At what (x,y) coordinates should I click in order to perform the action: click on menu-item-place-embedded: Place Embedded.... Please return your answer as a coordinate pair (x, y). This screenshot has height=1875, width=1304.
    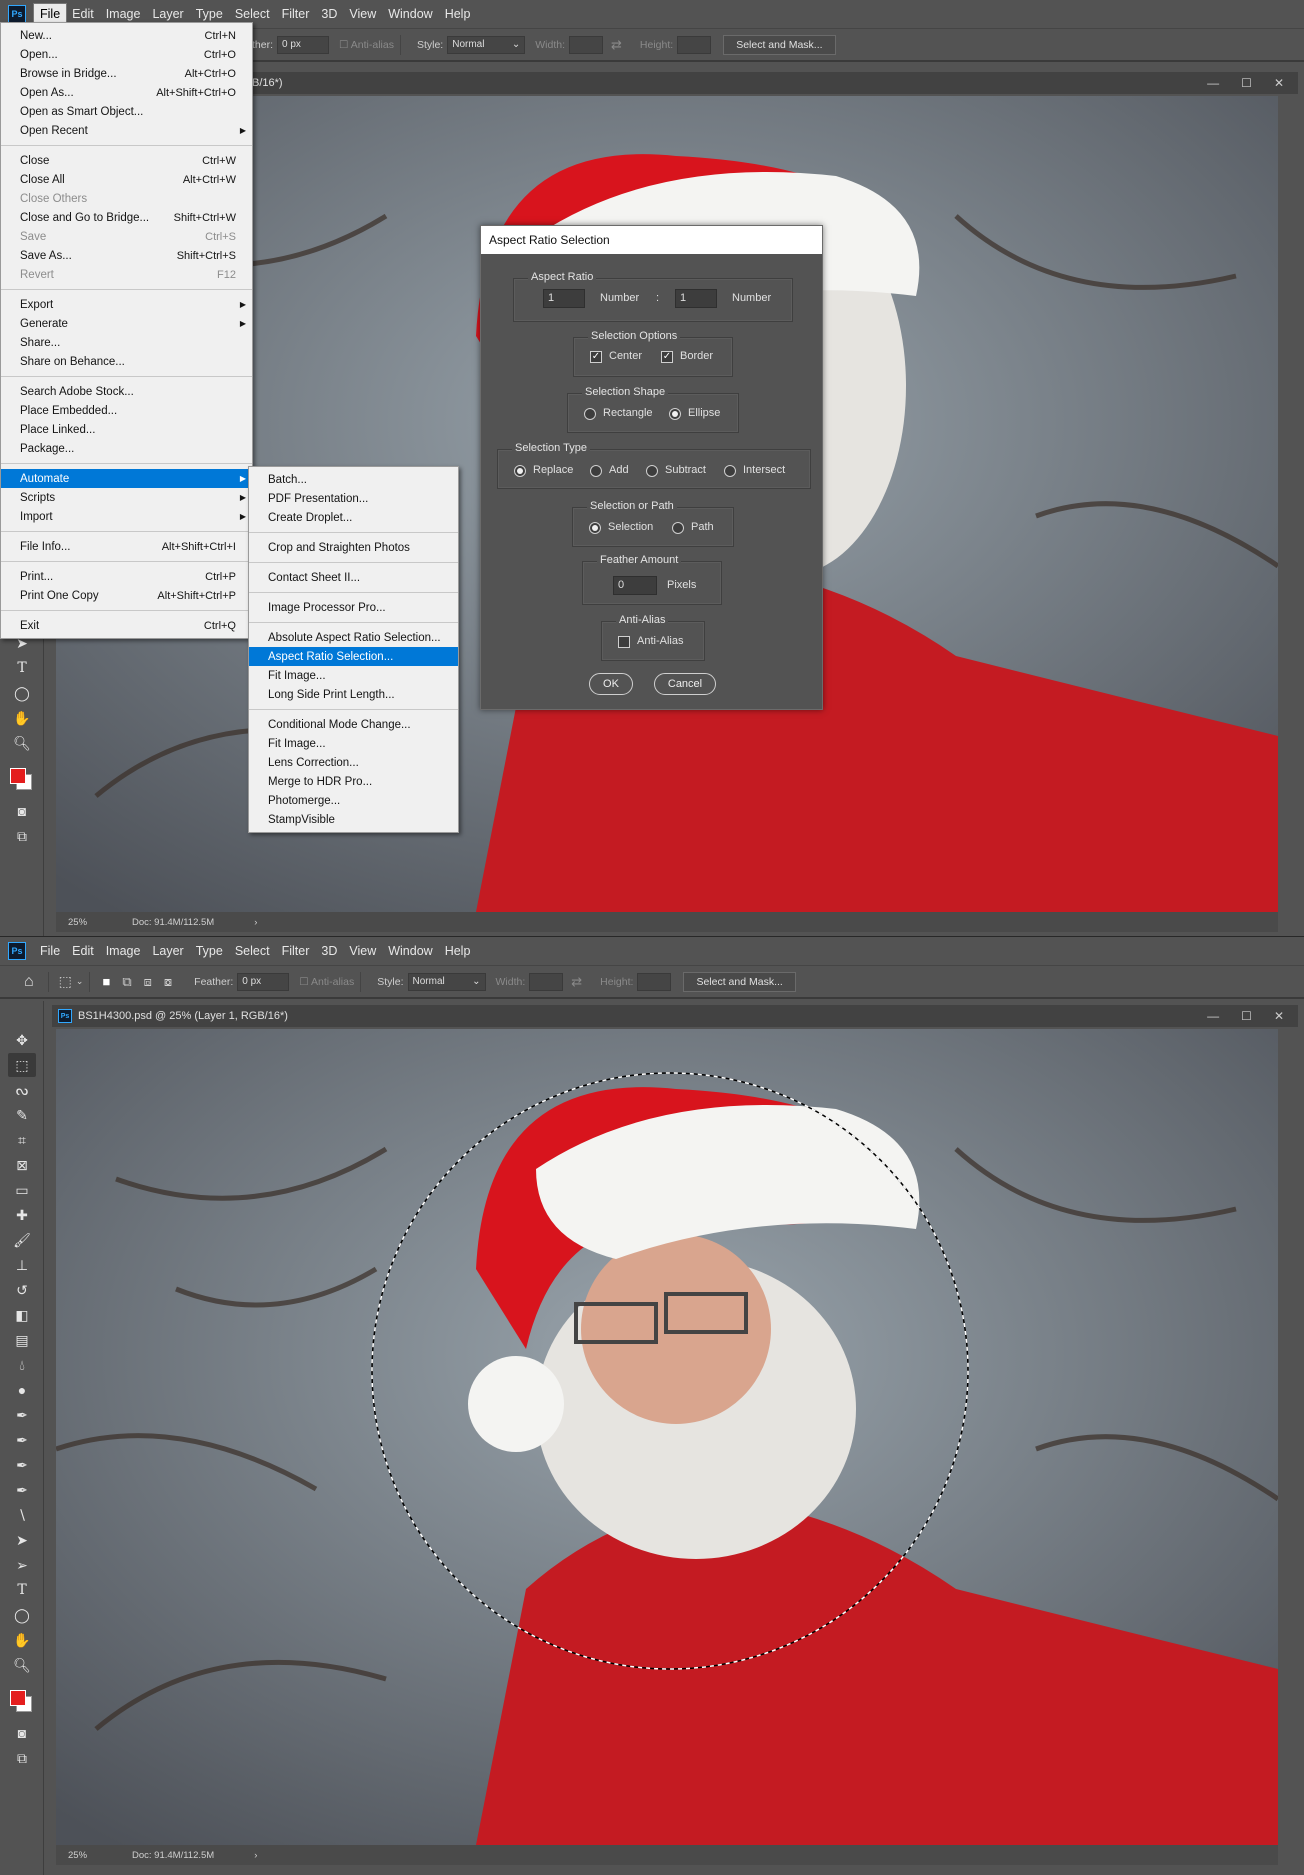
    Looking at the image, I should click on (126, 410).